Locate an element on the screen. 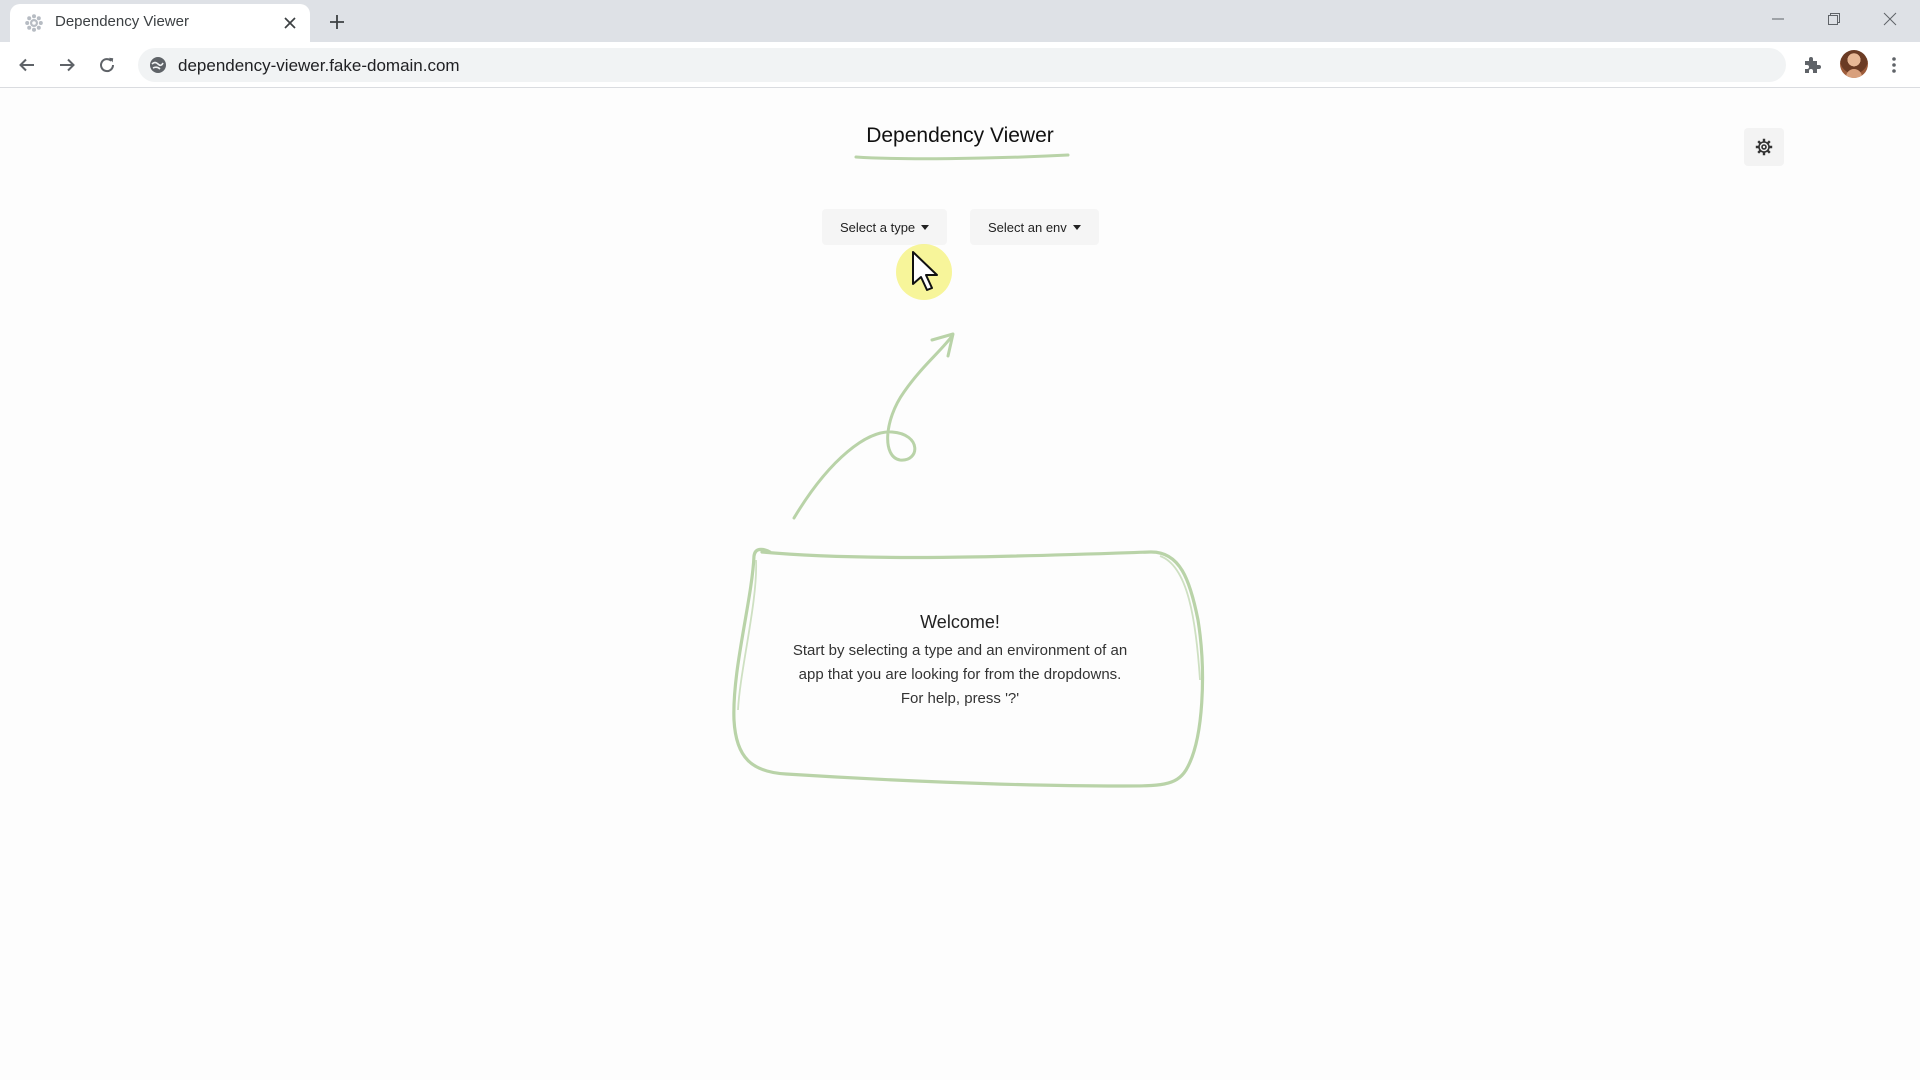 Image resolution: width=1920 pixels, height=1080 pixels. back-button is located at coordinates (27, 65).